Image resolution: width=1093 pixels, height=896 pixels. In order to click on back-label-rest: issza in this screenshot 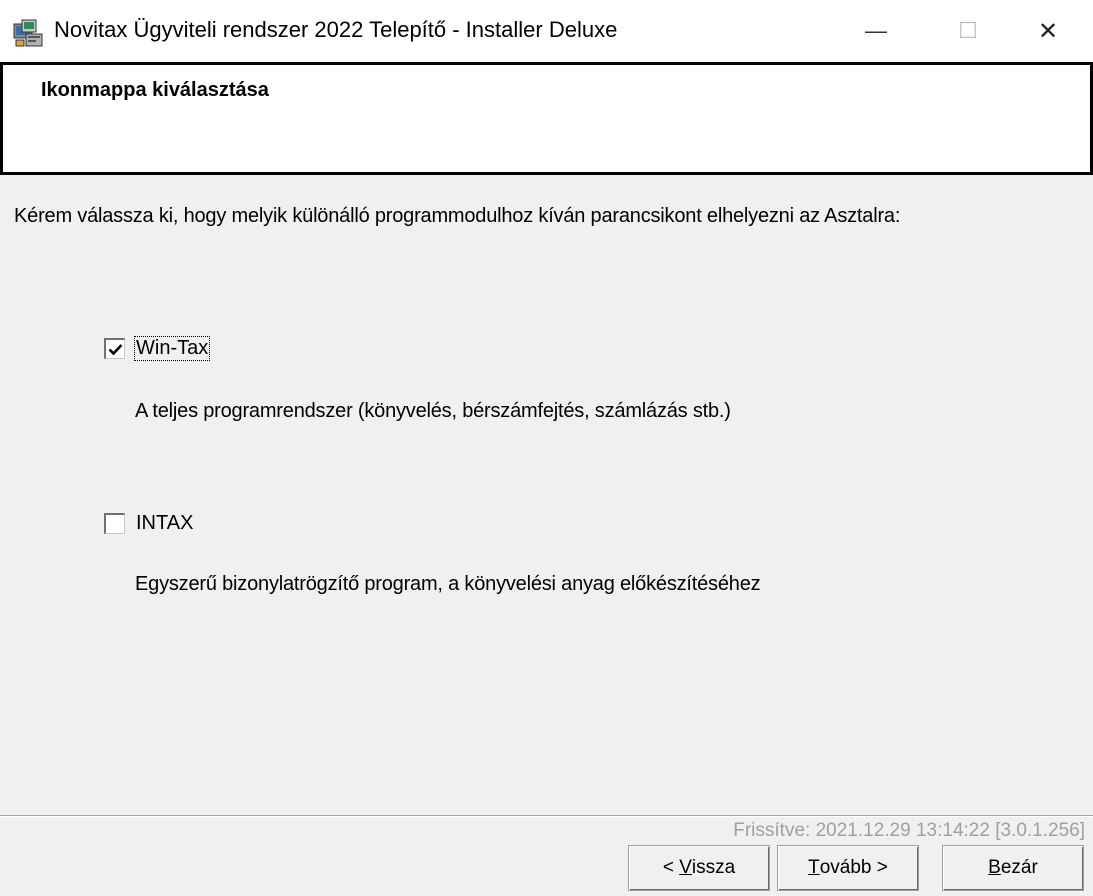, I will do `click(713, 867)`.